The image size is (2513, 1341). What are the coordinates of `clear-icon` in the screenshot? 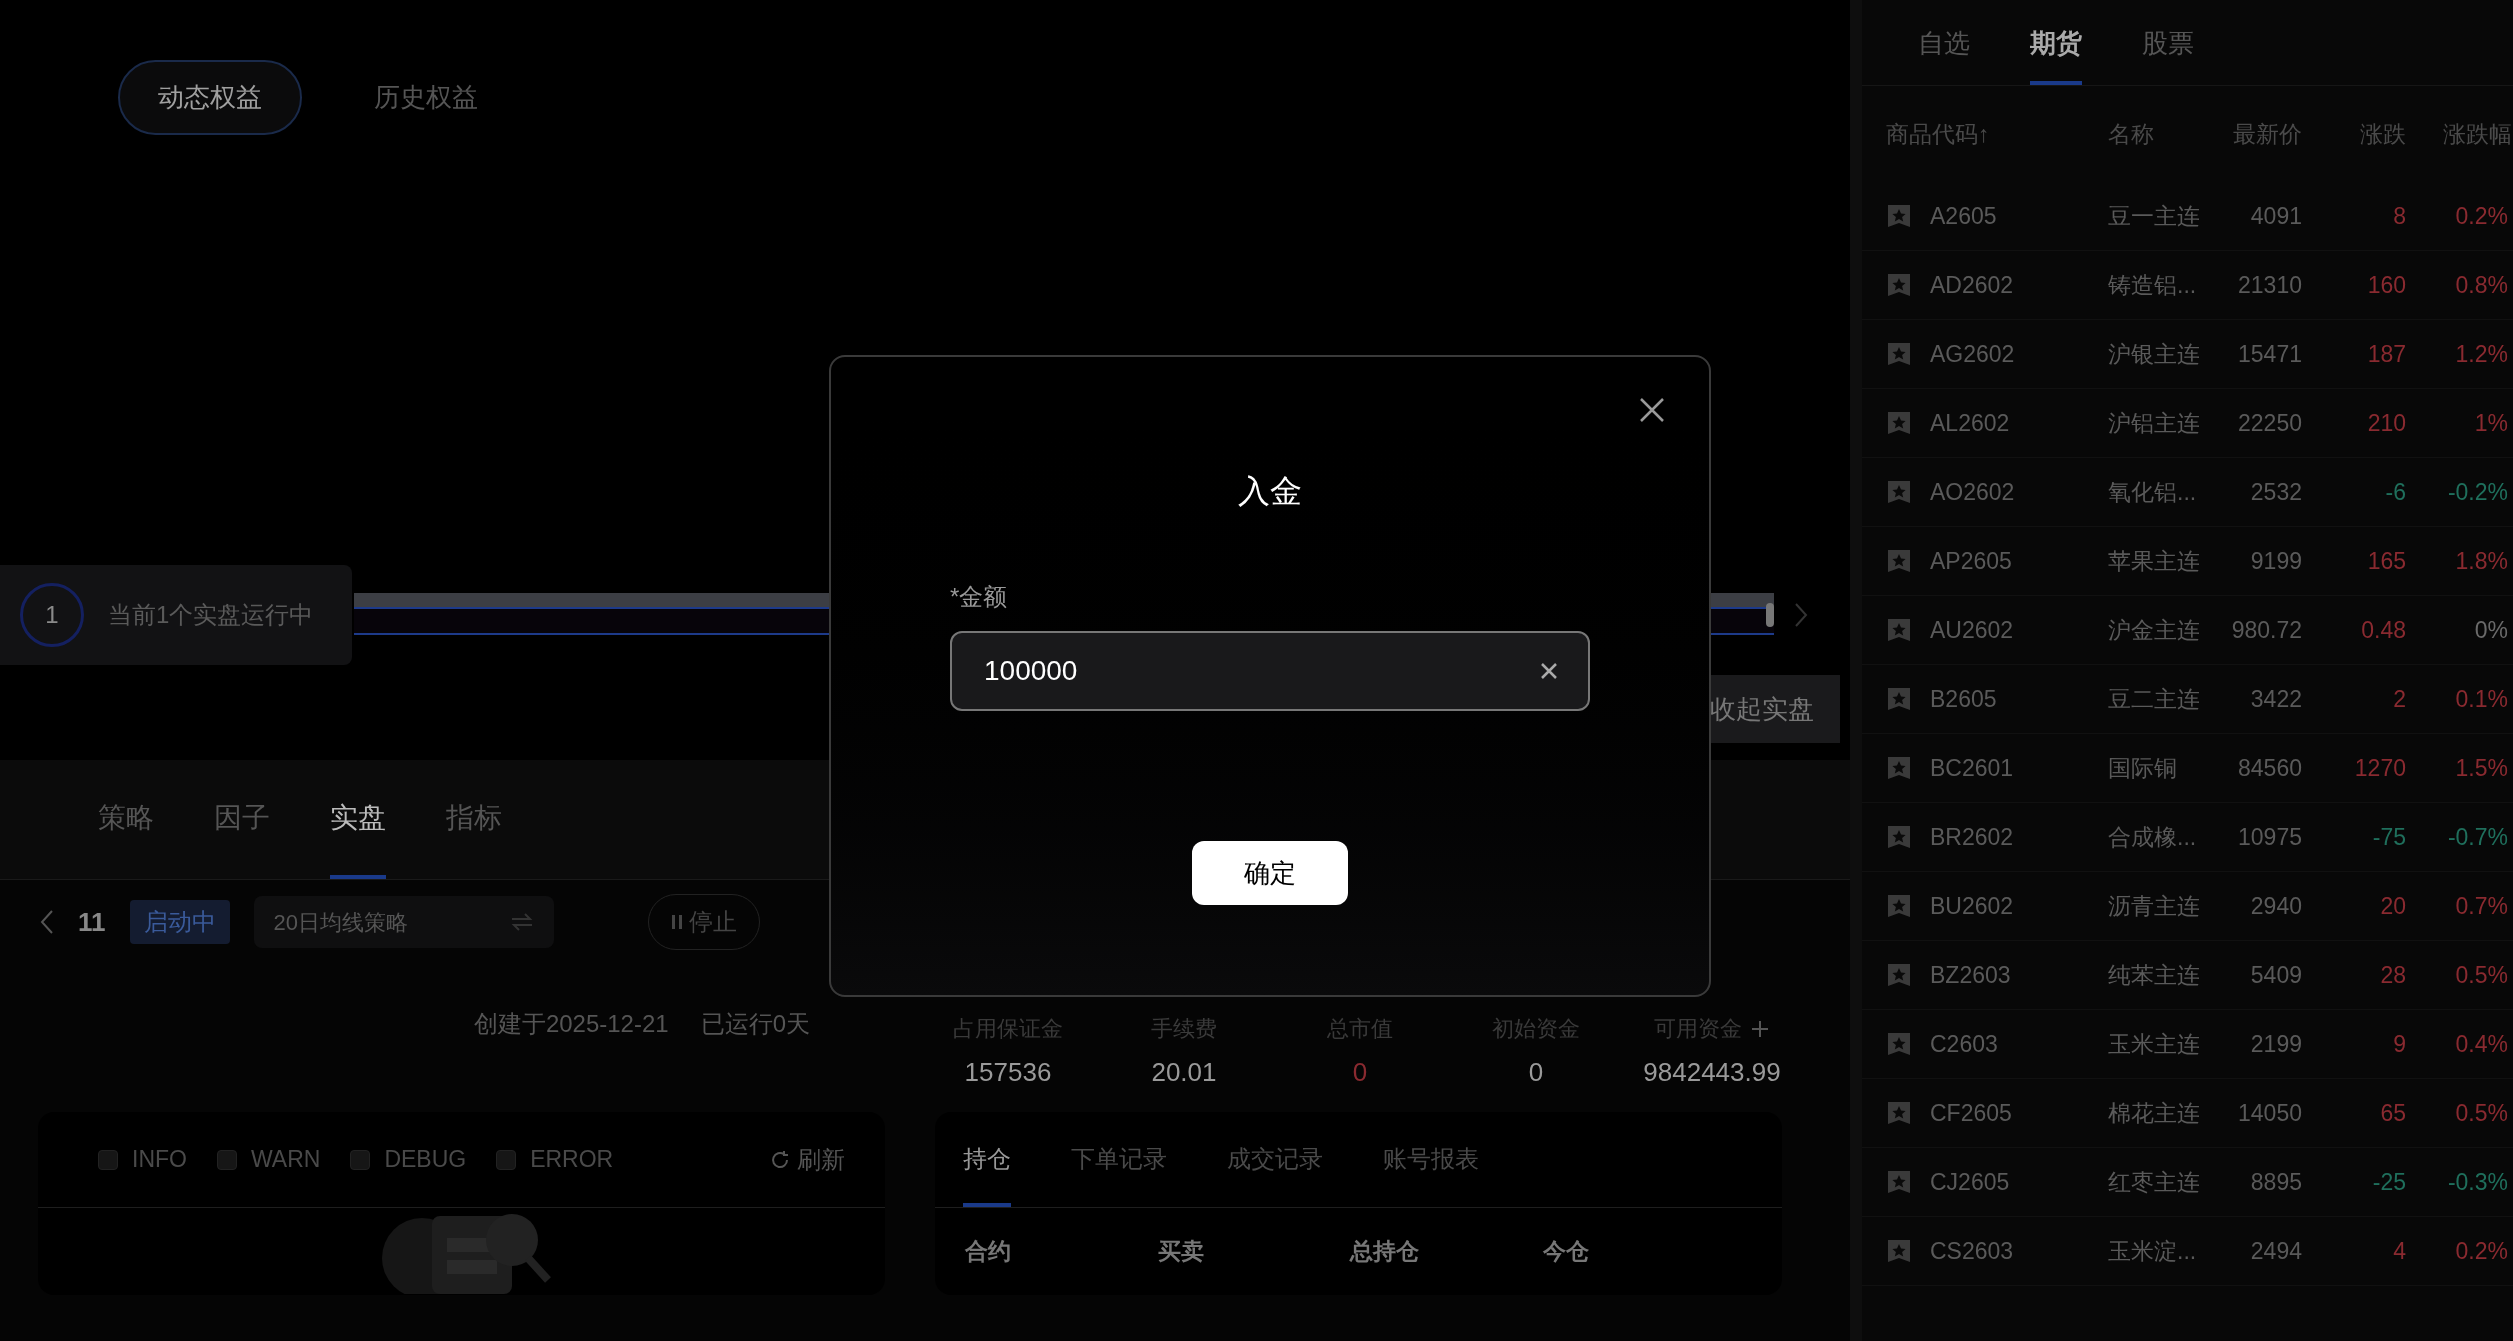 It's located at (1549, 671).